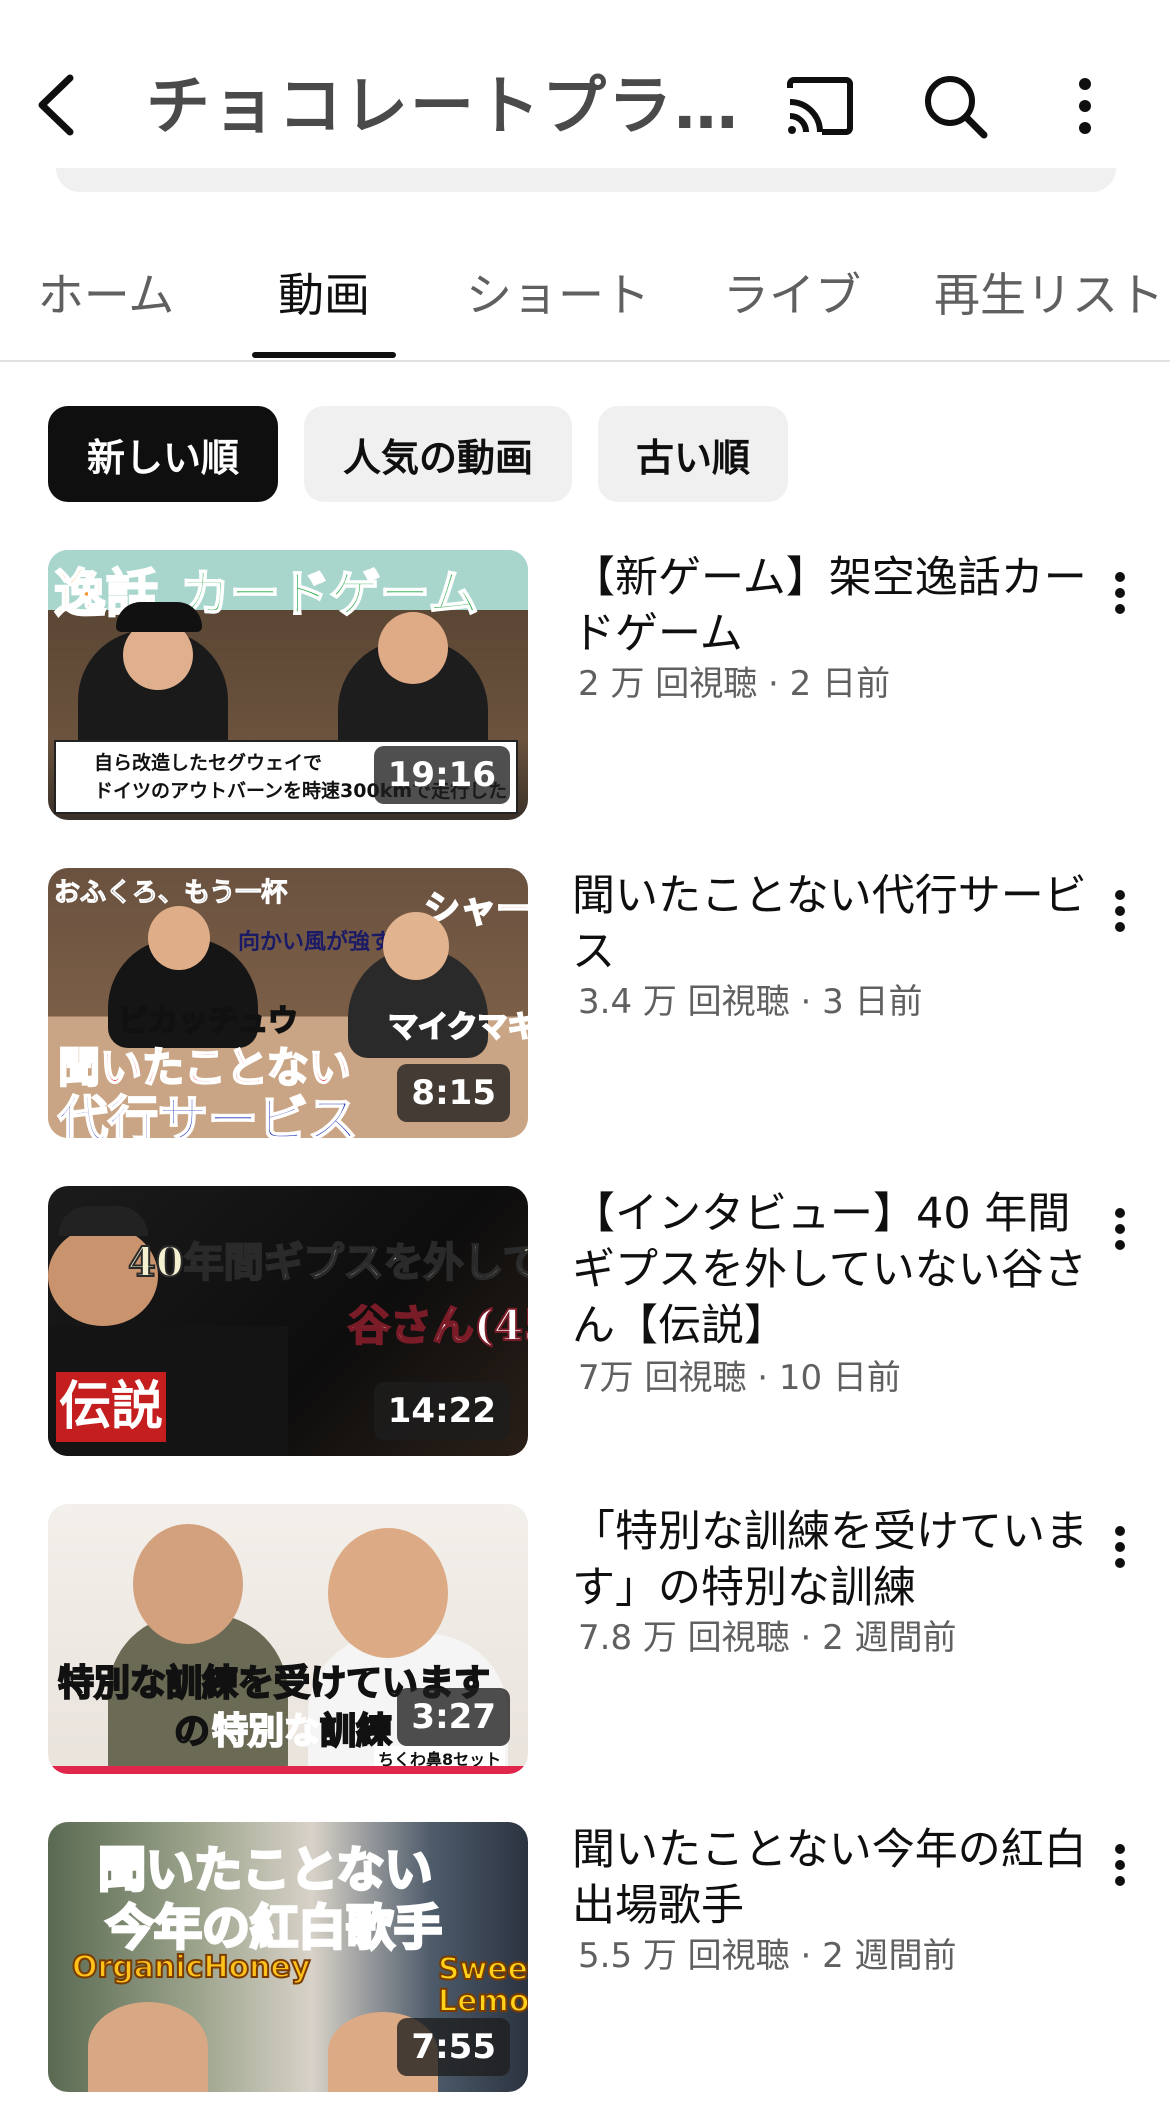  I want to click on more-options-button, so click(1085, 106).